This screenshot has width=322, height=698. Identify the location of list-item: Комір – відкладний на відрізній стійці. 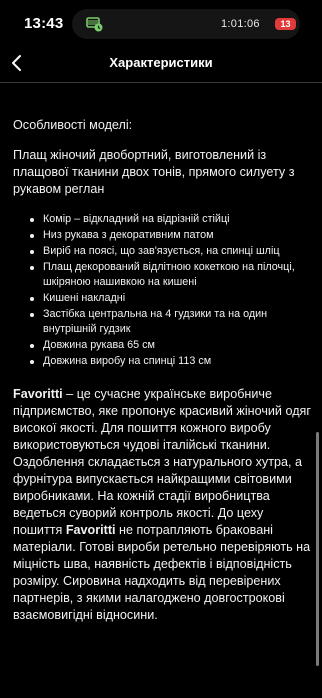
(171, 219).